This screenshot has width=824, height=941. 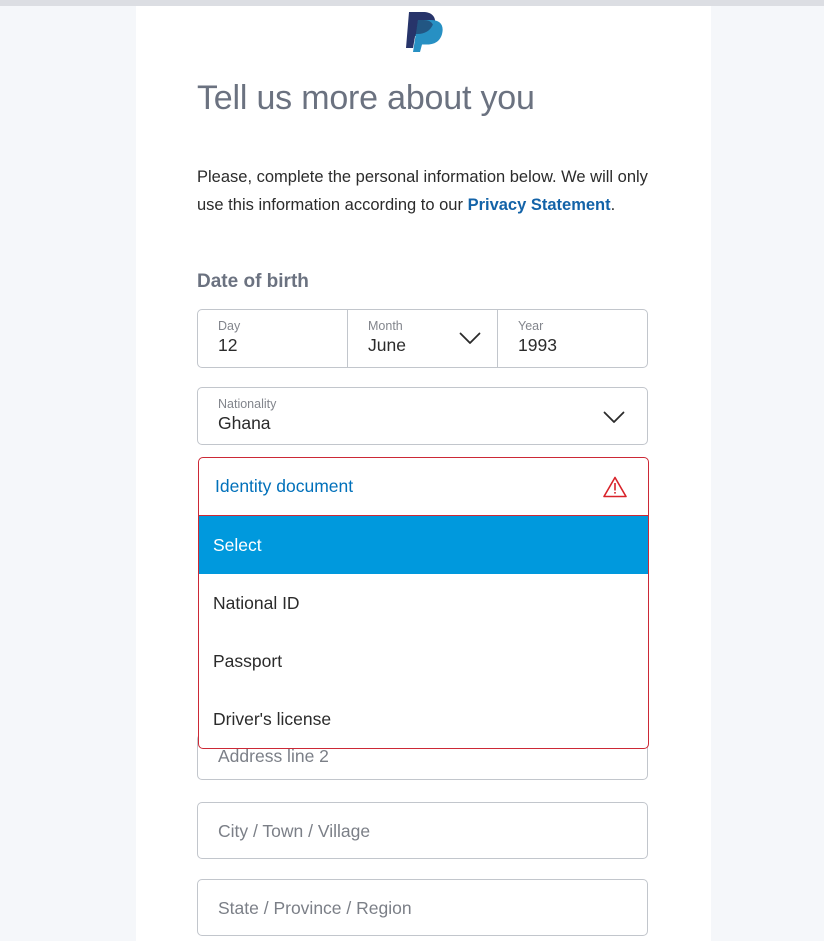 I want to click on privacy-statement-link: Privacy Statement, so click(x=539, y=205).